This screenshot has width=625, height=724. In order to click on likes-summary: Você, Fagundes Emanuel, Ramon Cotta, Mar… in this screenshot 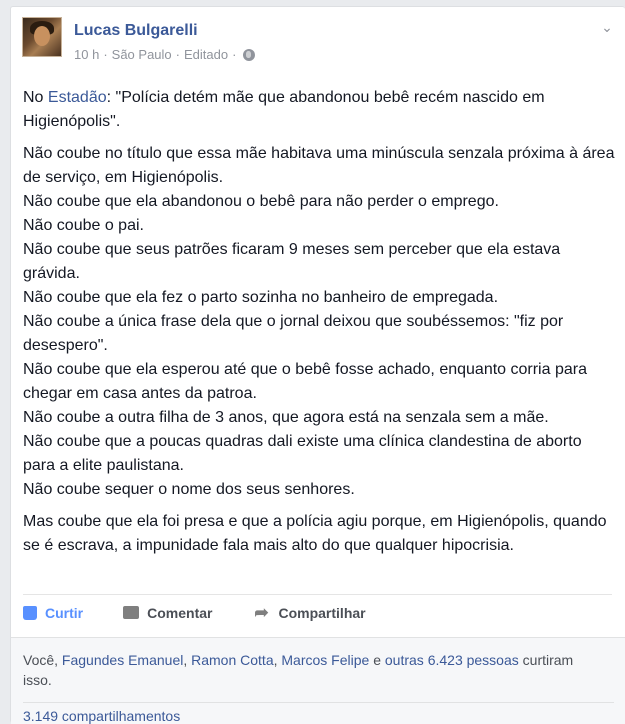, I will do `click(298, 670)`.